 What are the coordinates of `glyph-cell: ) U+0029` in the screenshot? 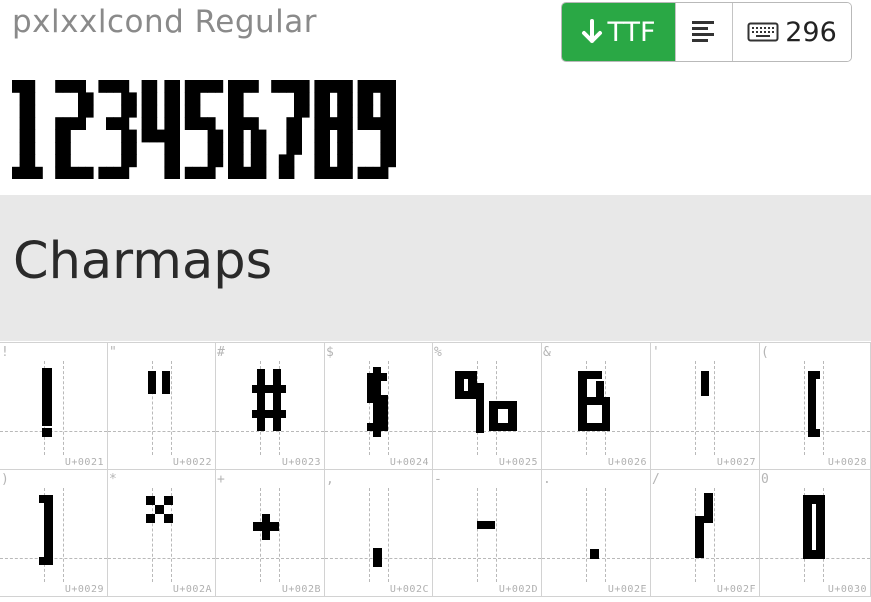 It's located at (54, 533).